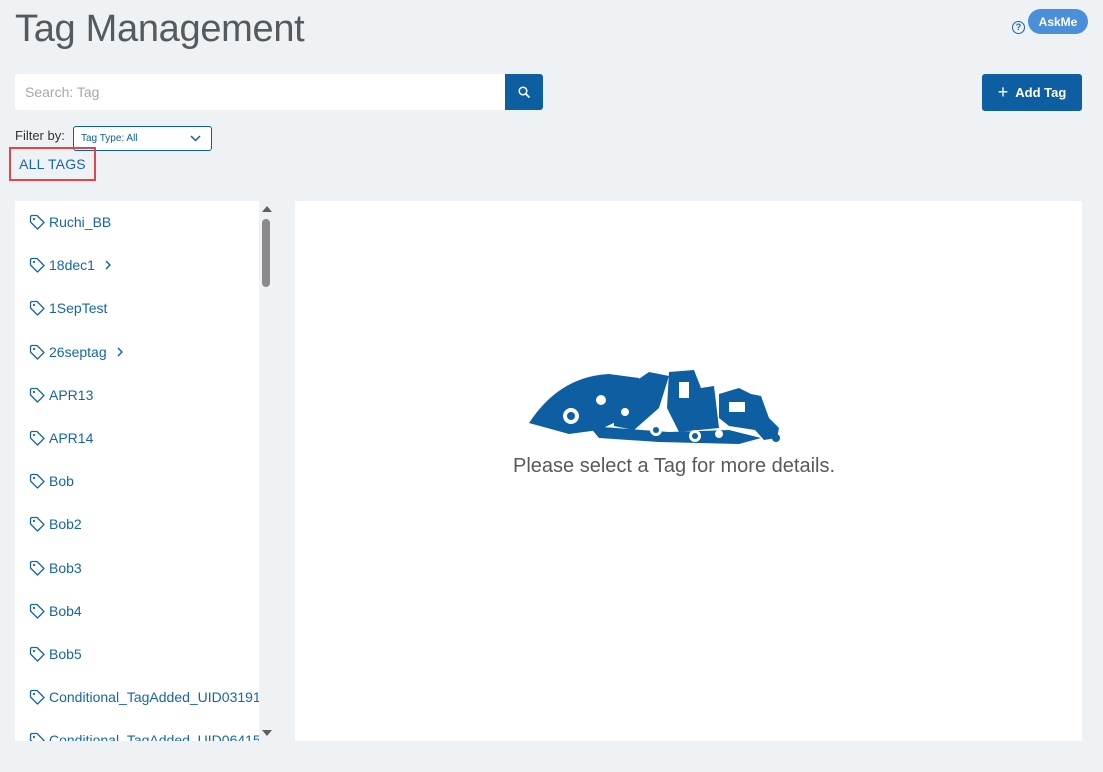 The width and height of the screenshot is (1103, 772). I want to click on tag-list-item-label: 18dec1, so click(72, 265).